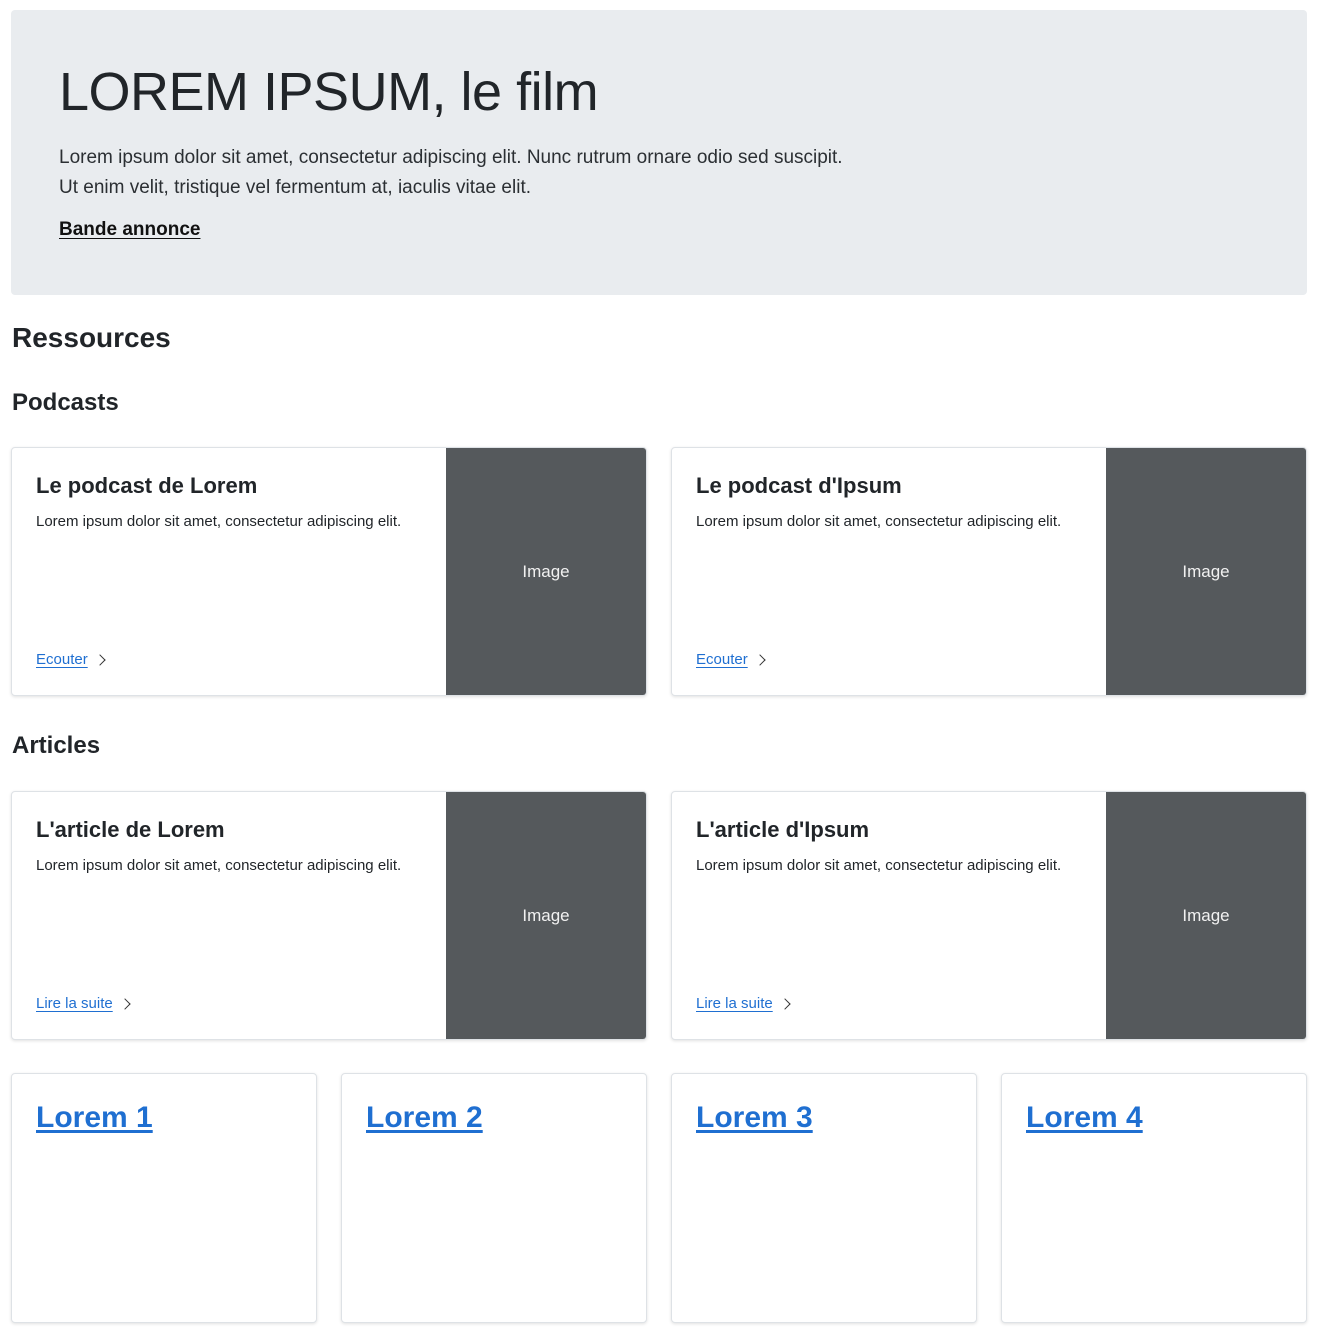 The height and width of the screenshot is (1337, 1319). I want to click on articles-heading: Articles, so click(56, 745).